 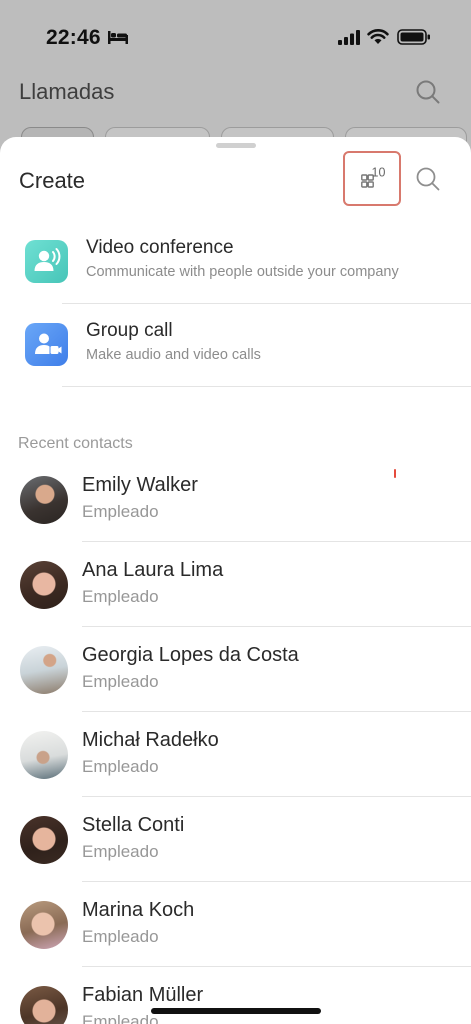 What do you see at coordinates (138, 910) in the screenshot?
I see `contact-name: Marina Koch` at bounding box center [138, 910].